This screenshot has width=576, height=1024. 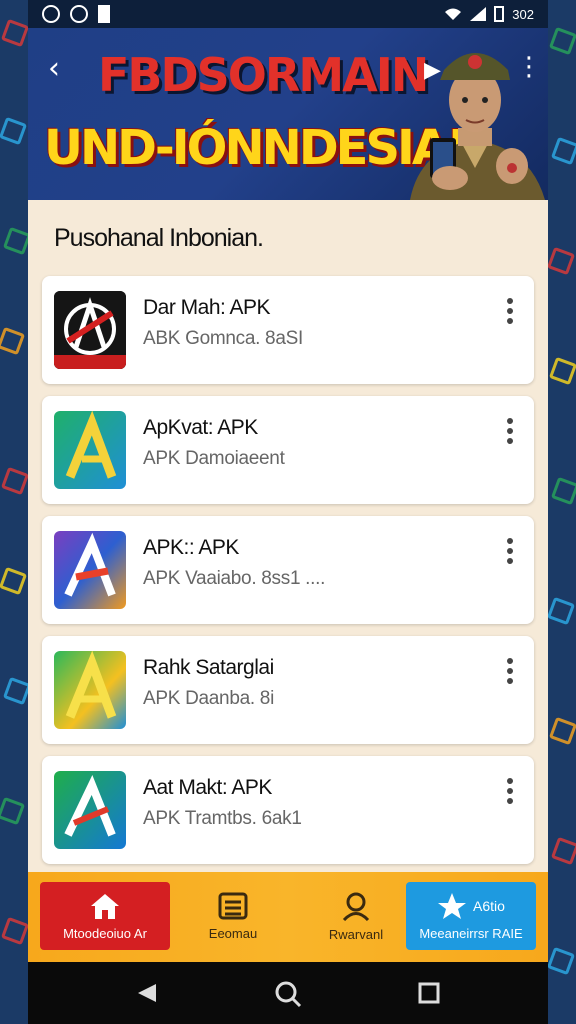 I want to click on battery-icon, so click(x=499, y=14).